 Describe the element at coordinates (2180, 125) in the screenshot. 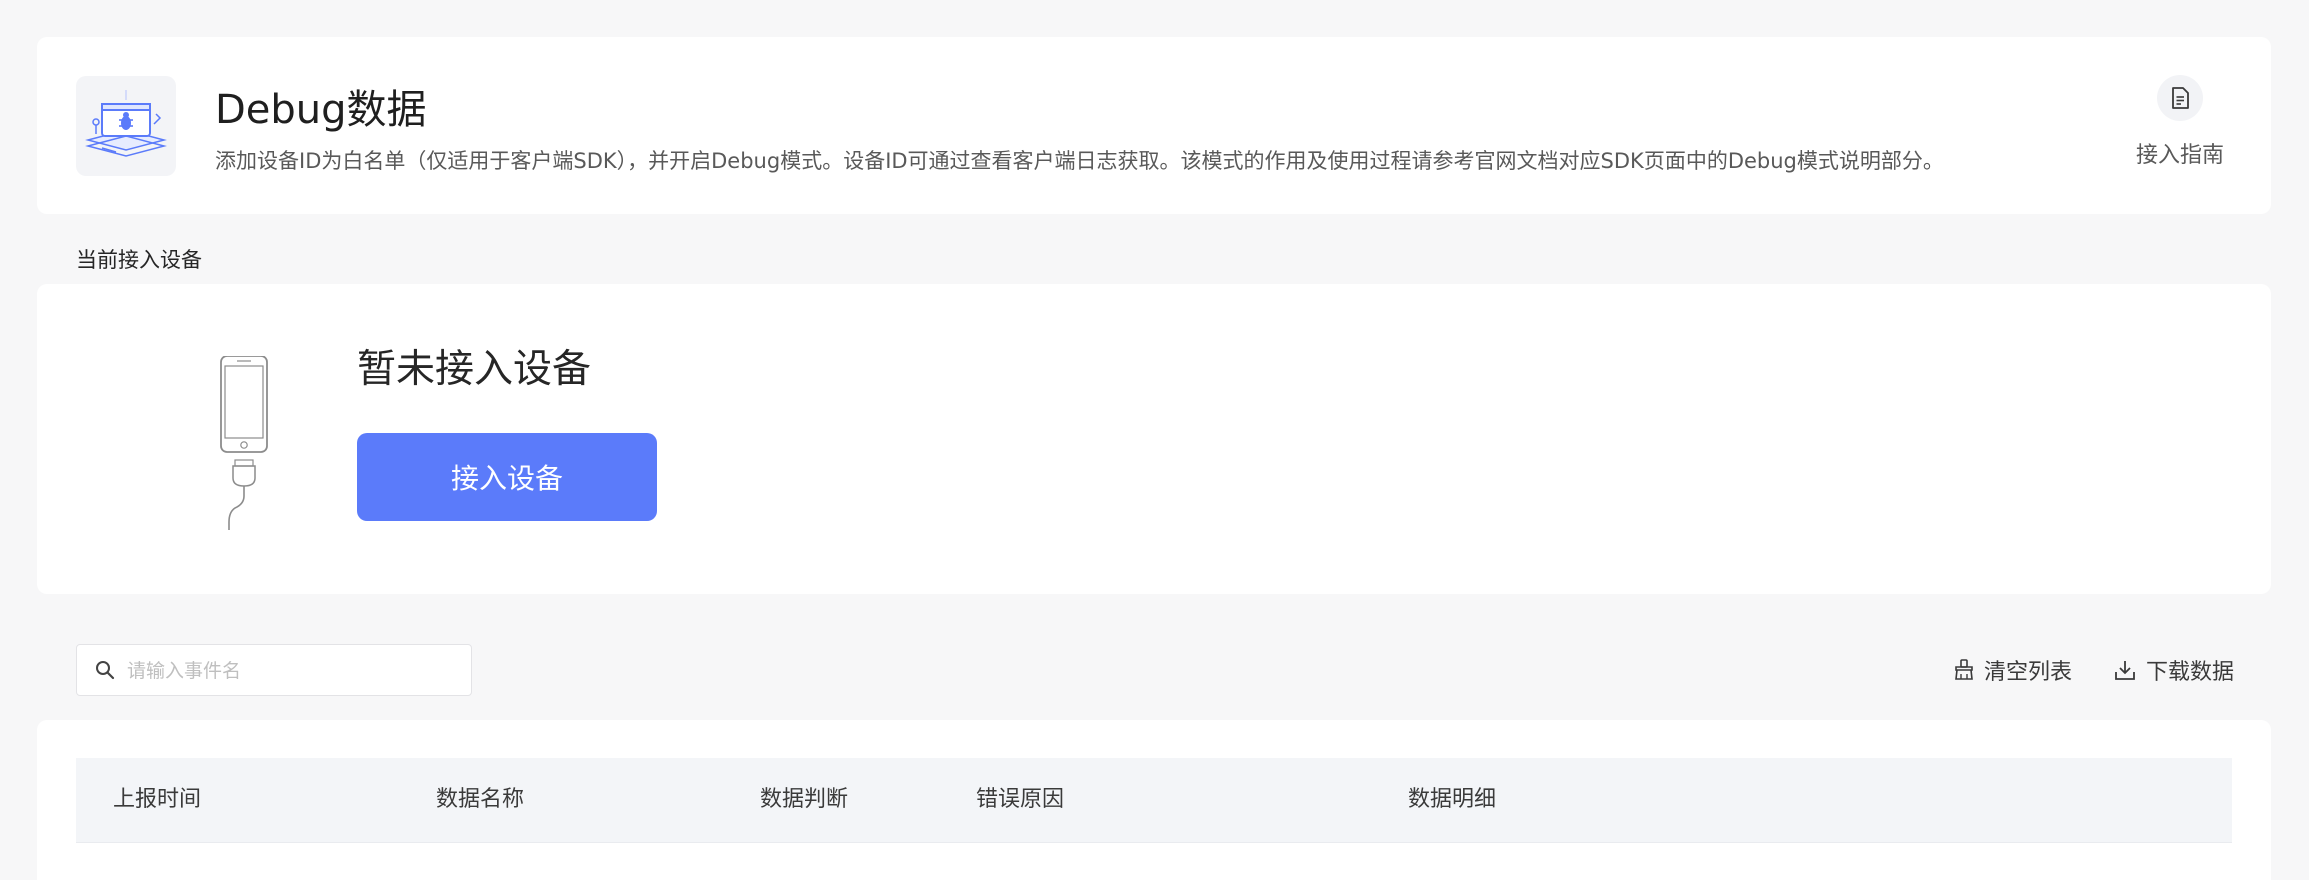

I see `integration-guide-link: 接入指南` at that location.